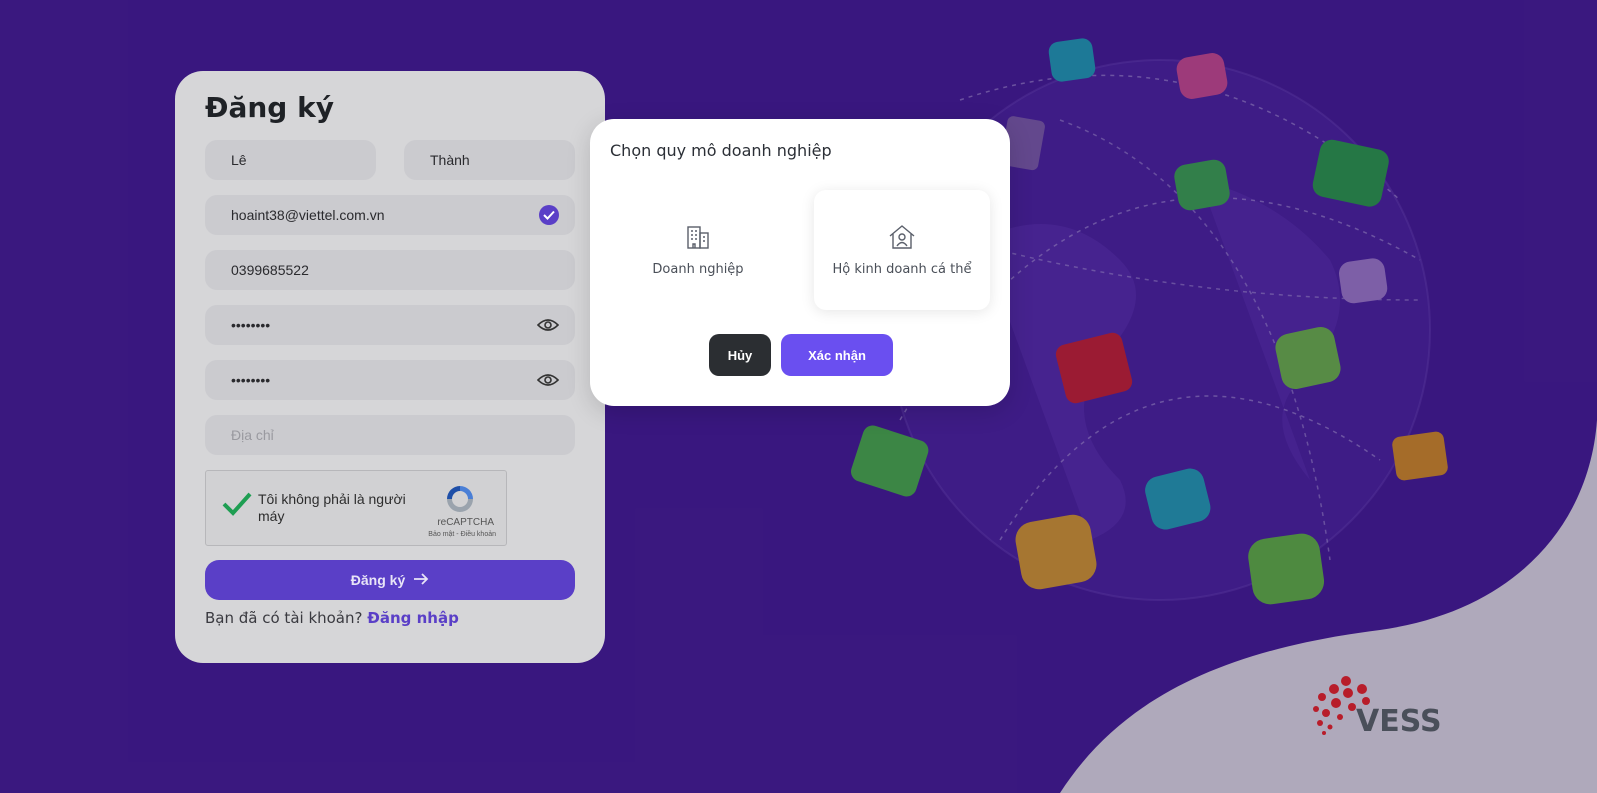  I want to click on phone-value: 0399685522, so click(270, 270).